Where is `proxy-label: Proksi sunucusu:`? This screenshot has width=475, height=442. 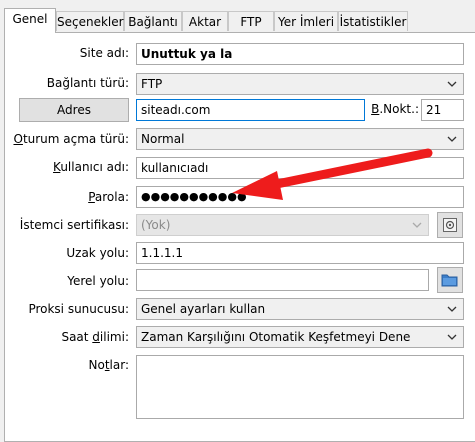
proxy-label: Proksi sunucusu: is located at coordinates (78, 309).